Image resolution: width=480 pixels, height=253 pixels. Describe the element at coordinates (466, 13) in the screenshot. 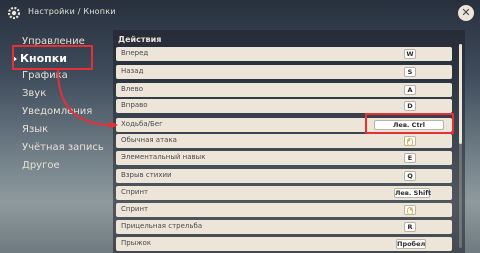

I see `close-button: ✕` at that location.